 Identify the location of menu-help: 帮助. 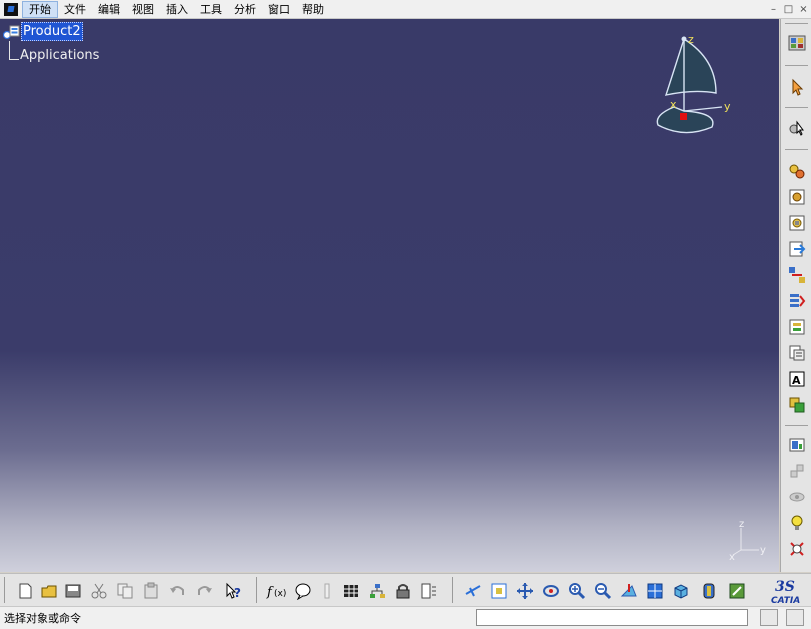
(313, 9).